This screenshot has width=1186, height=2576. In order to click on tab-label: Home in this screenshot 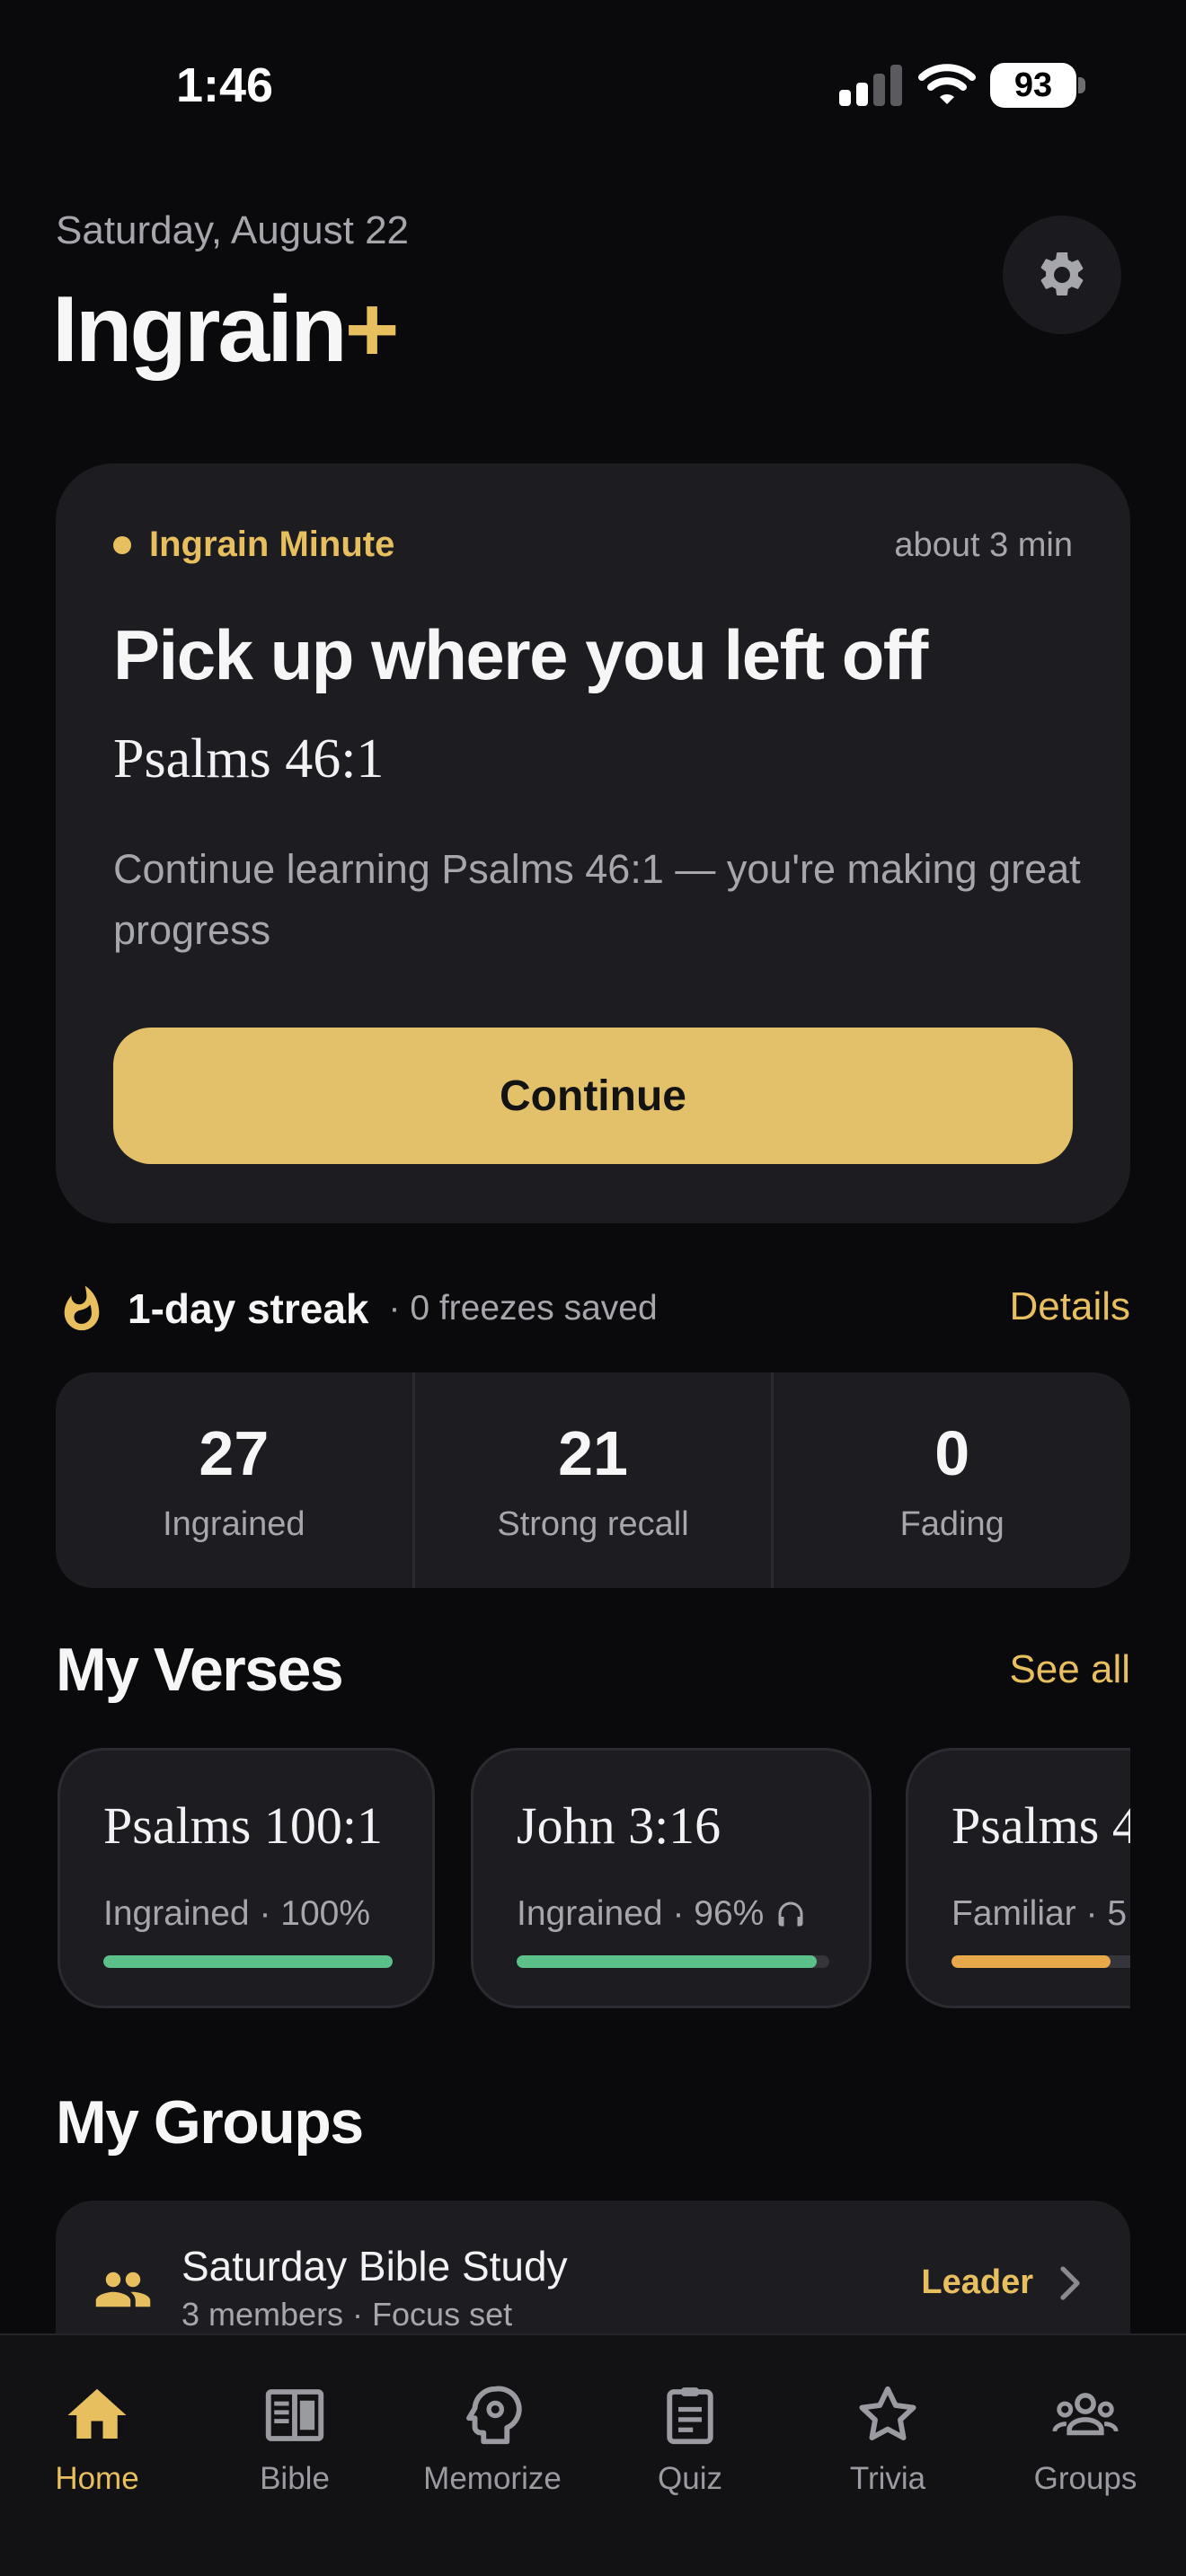, I will do `click(97, 2478)`.